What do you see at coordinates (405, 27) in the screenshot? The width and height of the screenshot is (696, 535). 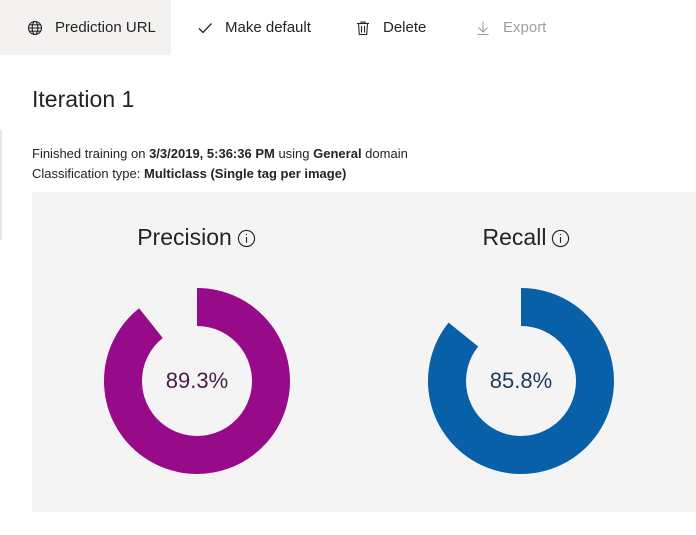 I see `delete-label: Delete` at bounding box center [405, 27].